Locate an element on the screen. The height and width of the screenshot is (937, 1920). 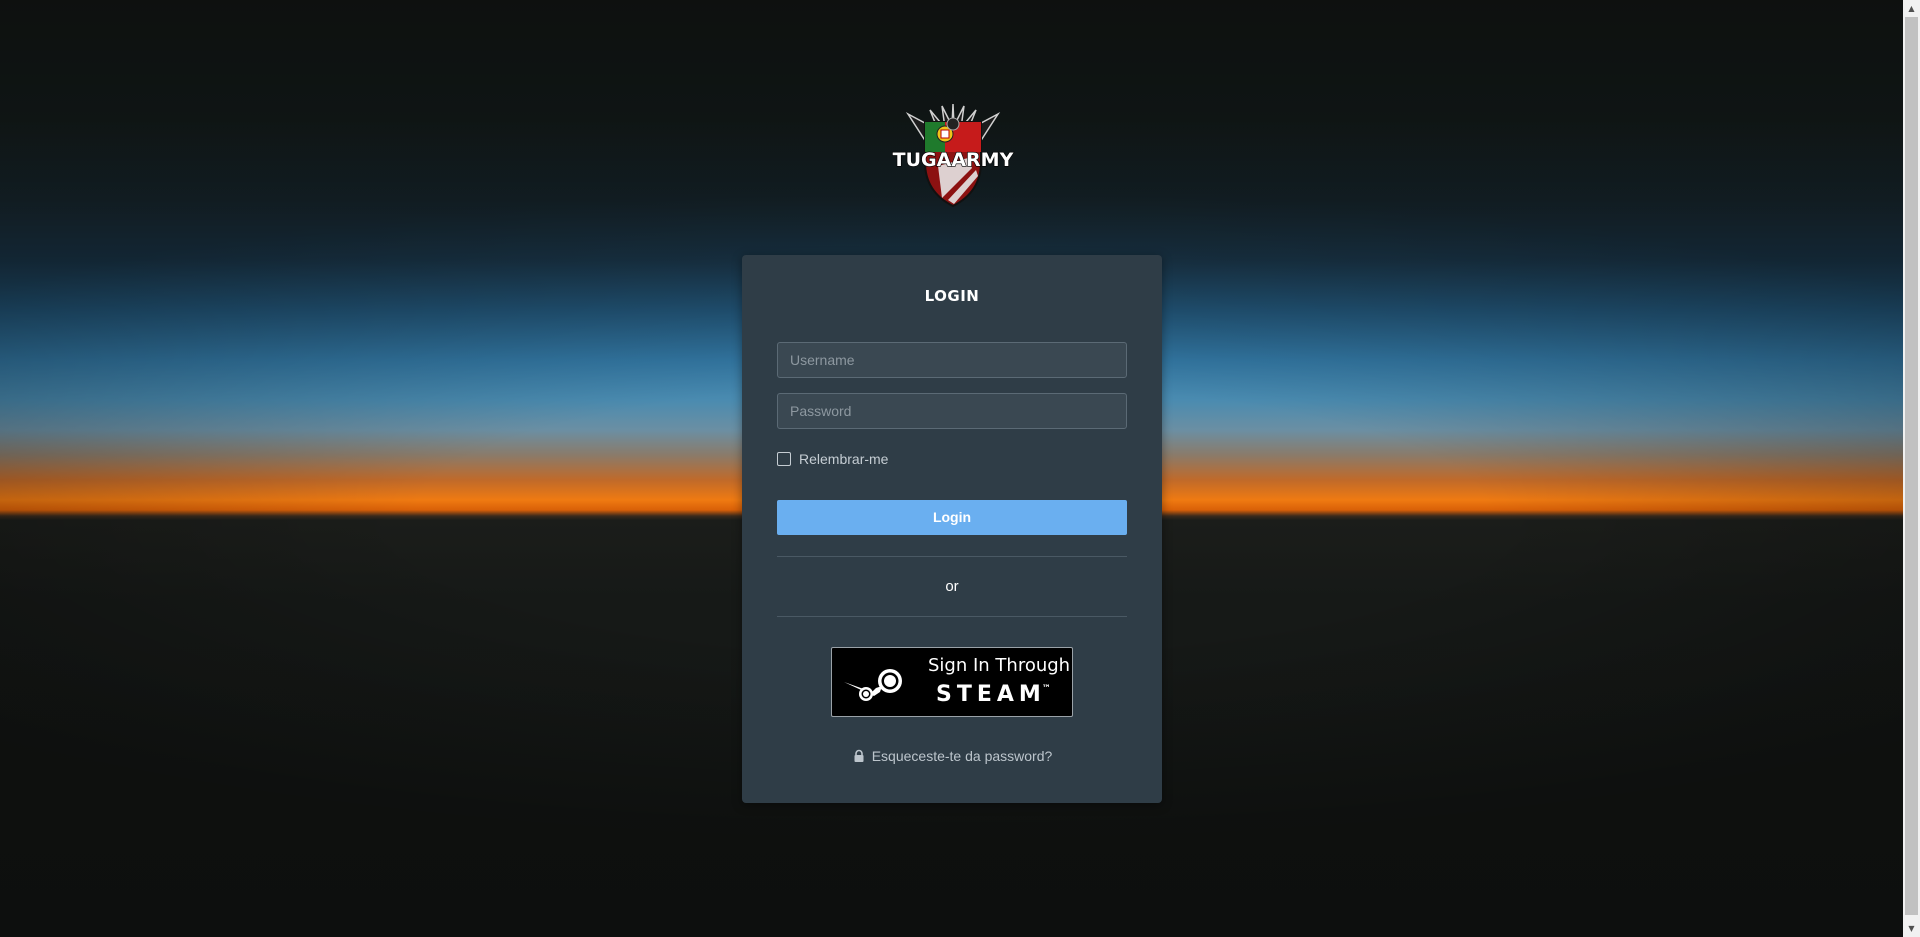
scroll-up-arrow-icon: ▲ is located at coordinates (1911, 8).